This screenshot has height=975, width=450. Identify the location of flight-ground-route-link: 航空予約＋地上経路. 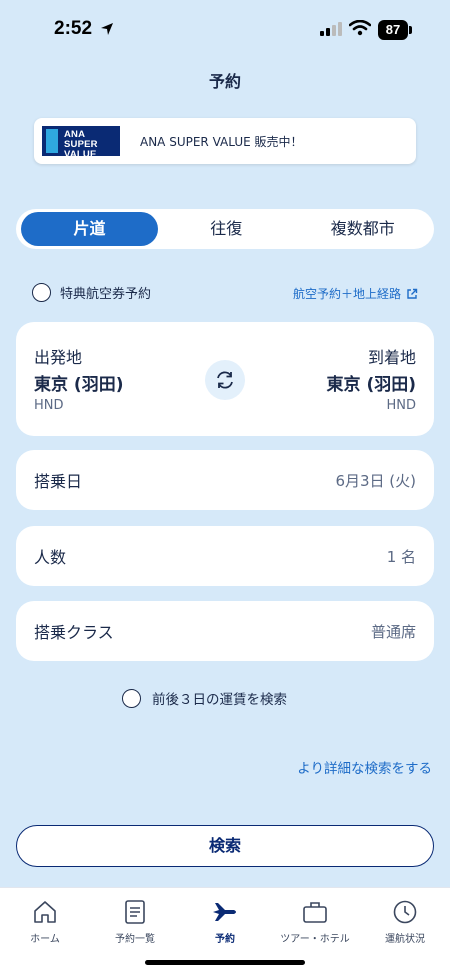
(355, 293).